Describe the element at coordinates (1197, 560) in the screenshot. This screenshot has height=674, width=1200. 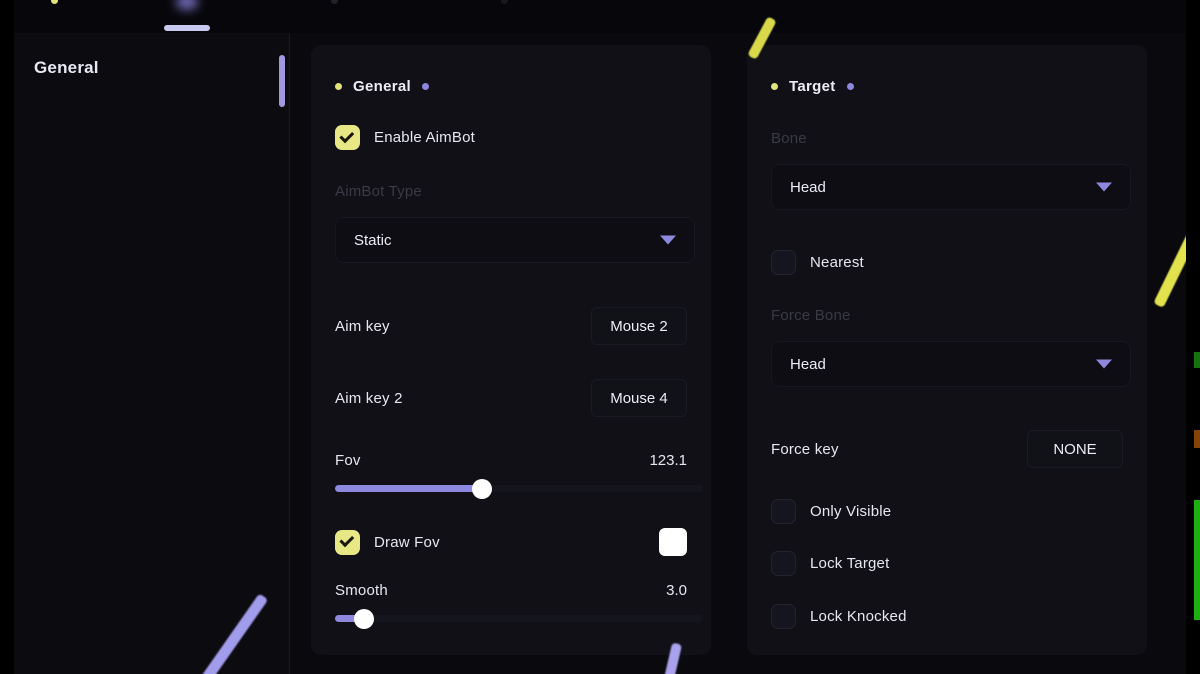
I see `desktop-edge-green` at that location.